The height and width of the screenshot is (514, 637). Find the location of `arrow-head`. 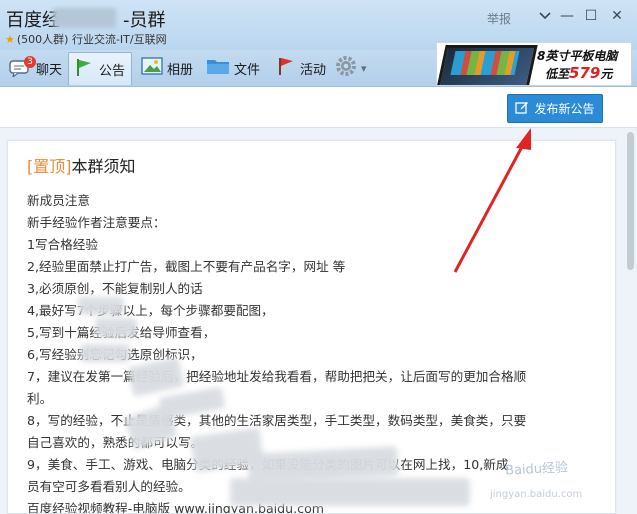

arrow-head is located at coordinates (523, 139).